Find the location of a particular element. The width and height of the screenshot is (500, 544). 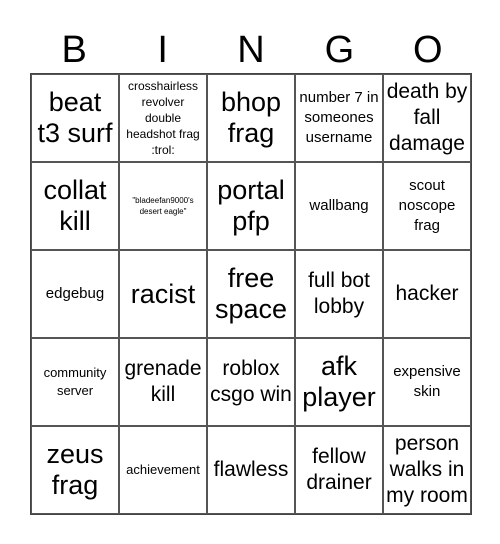

bingo-cell: "bladeefan9000's desert eagle" is located at coordinates (163, 206).